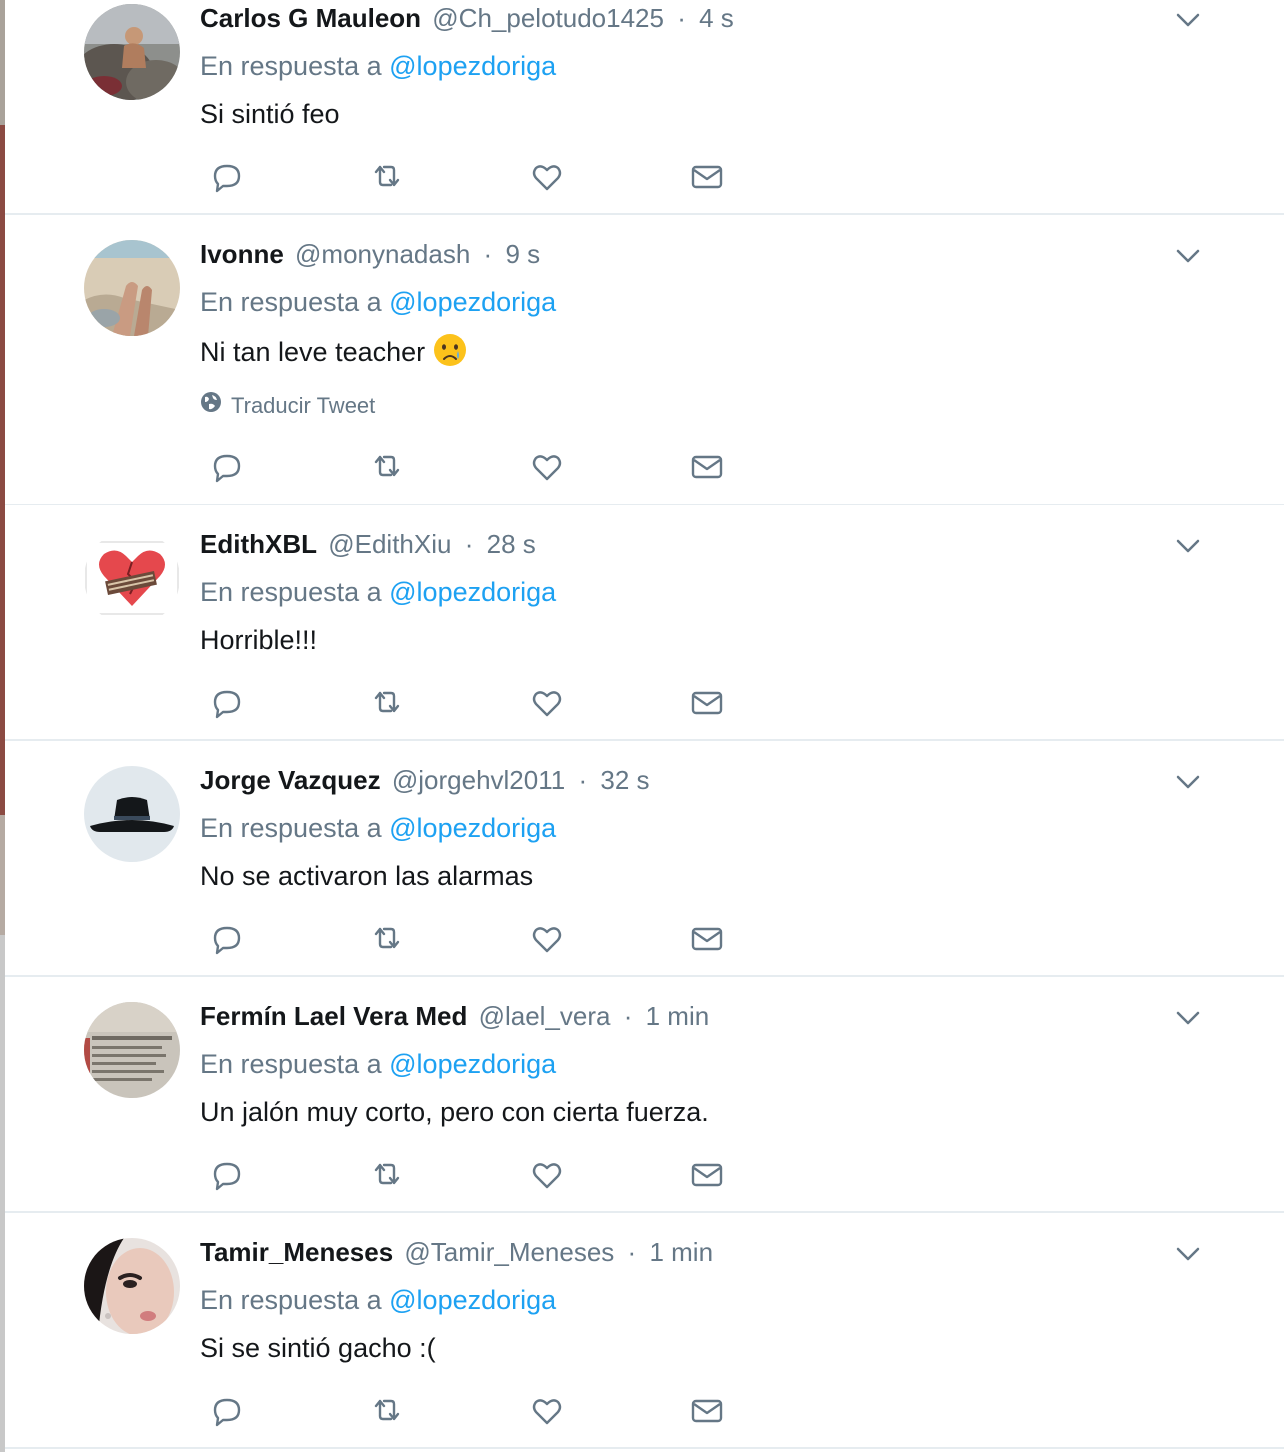  I want to click on reply-context: En respuesta a @lopezdoriga, so click(378, 592).